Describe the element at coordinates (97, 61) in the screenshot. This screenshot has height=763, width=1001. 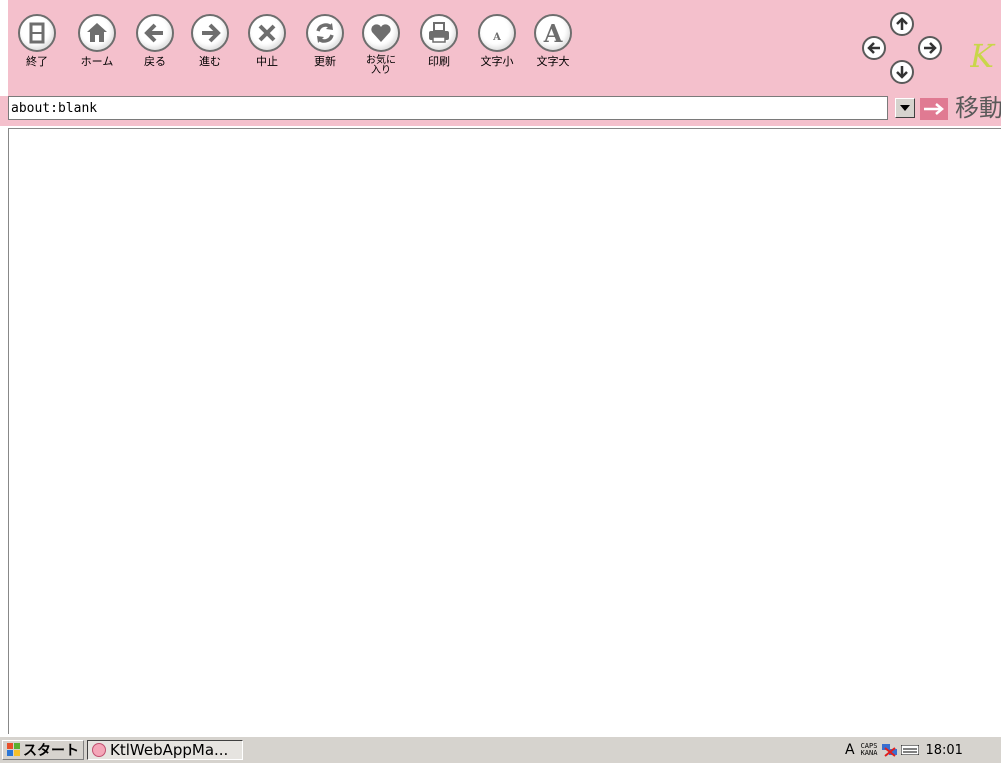
I see `home-label: ホーム` at that location.